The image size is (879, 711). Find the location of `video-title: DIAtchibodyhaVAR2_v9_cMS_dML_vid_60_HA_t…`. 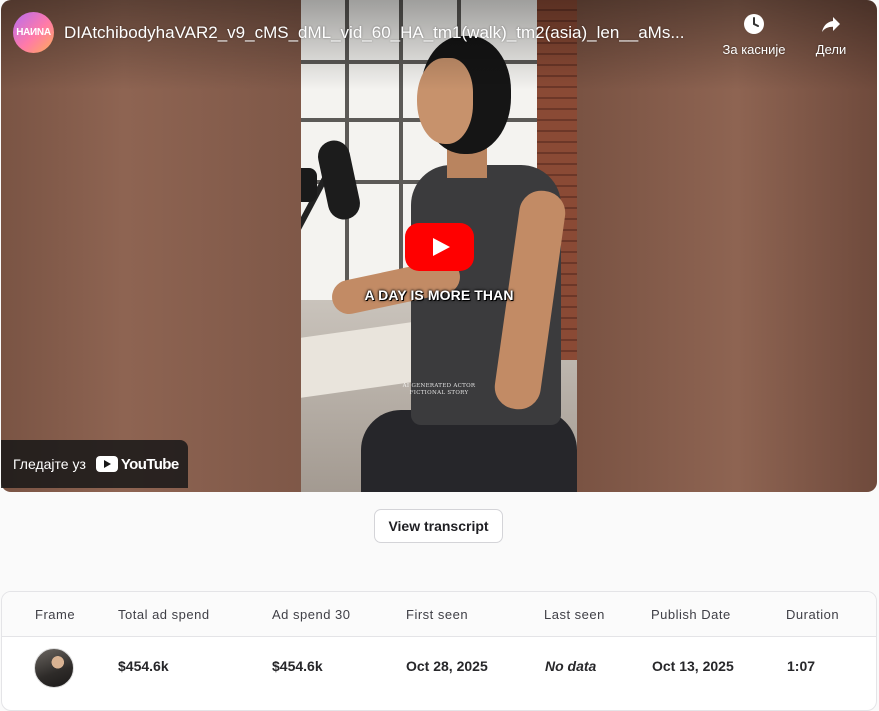

video-title: DIAtchibodyhaVAR2_v9_cMS_dML_vid_60_HA_t… is located at coordinates (386, 33).